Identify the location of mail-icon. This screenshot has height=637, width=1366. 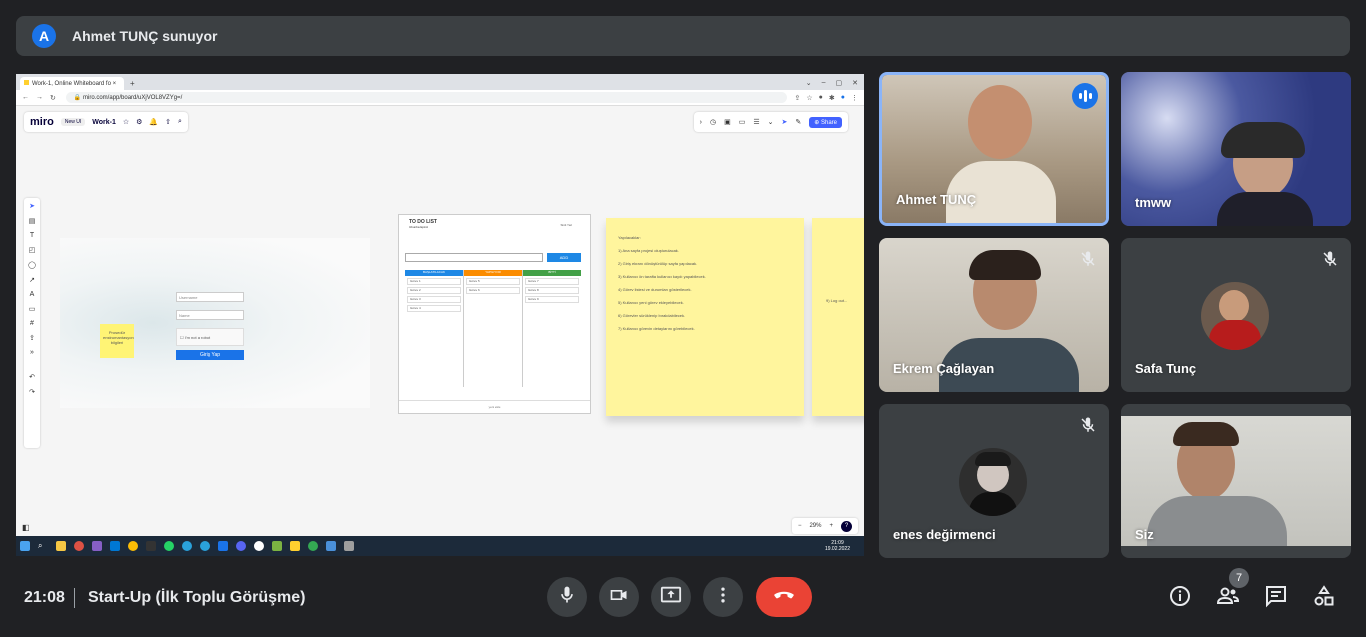
(331, 546).